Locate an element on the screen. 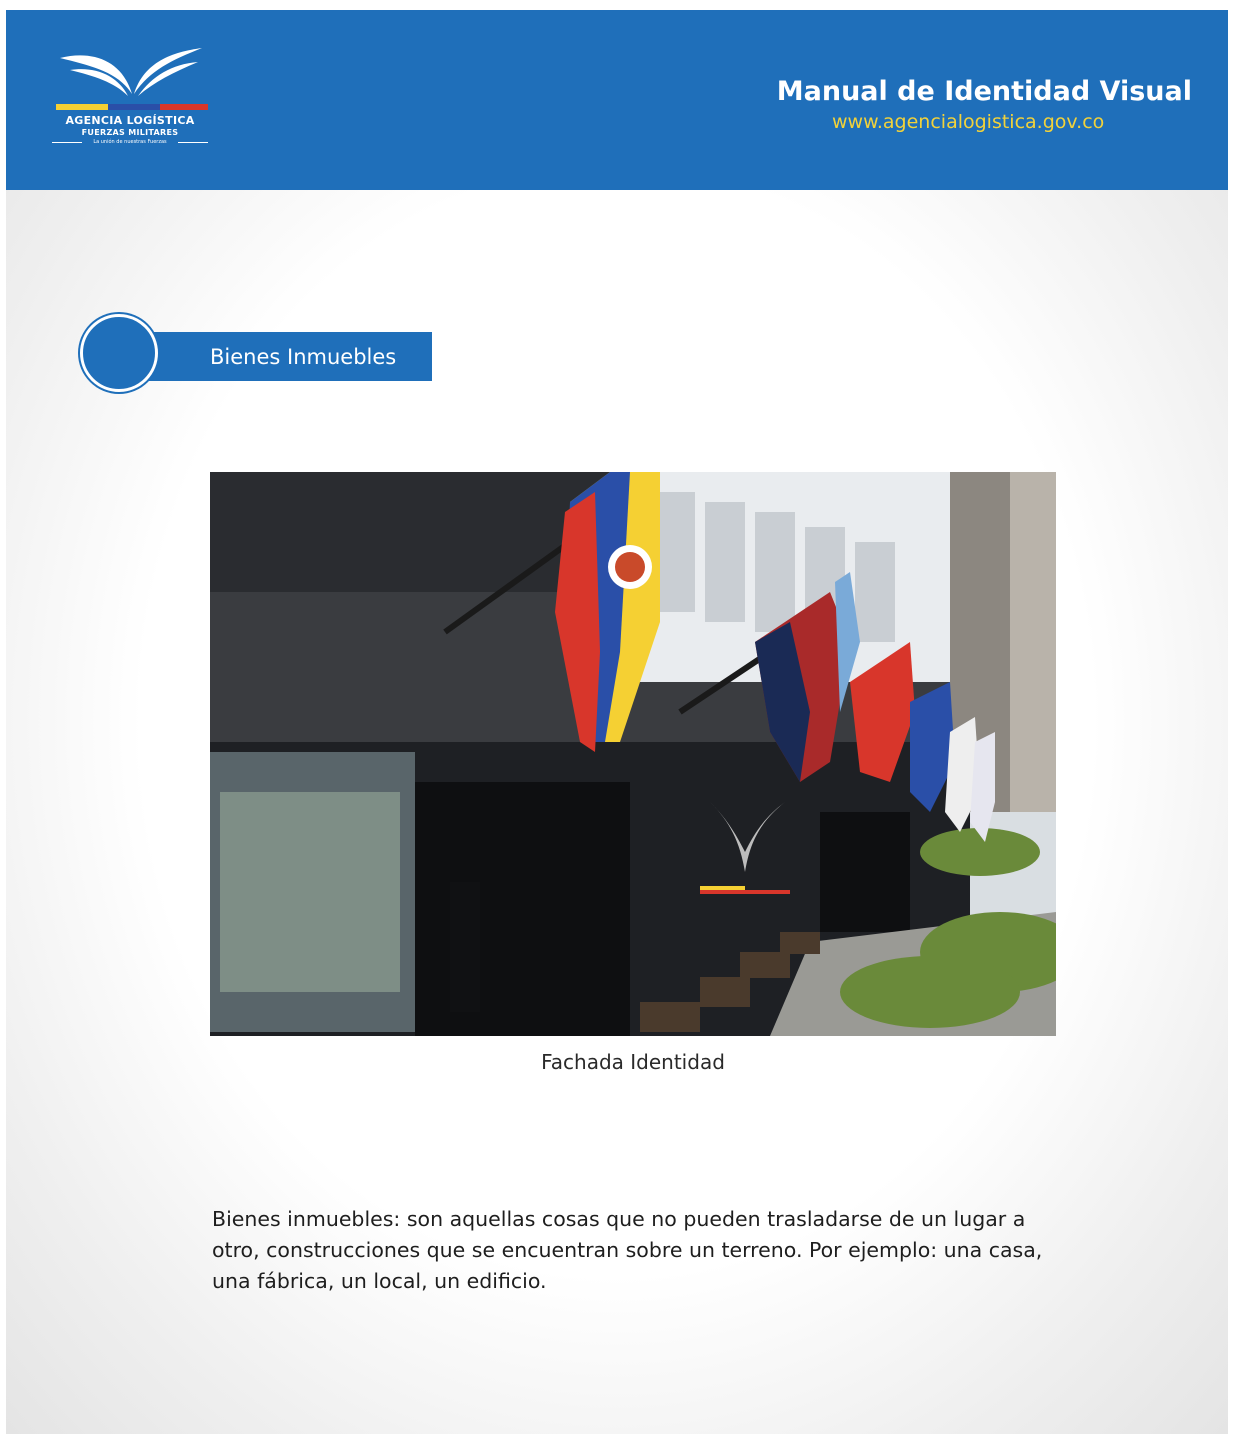 The image size is (1233, 1437). logo-rule-right is located at coordinates (193, 142).